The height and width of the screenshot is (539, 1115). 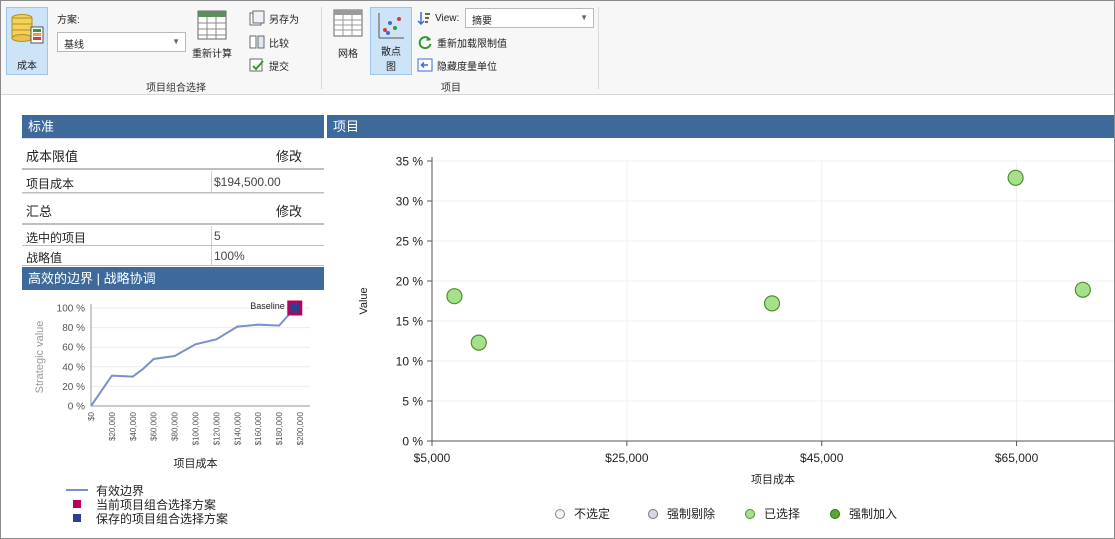 What do you see at coordinates (772, 513) in the screenshot?
I see `legend-item-selected: 已选择` at bounding box center [772, 513].